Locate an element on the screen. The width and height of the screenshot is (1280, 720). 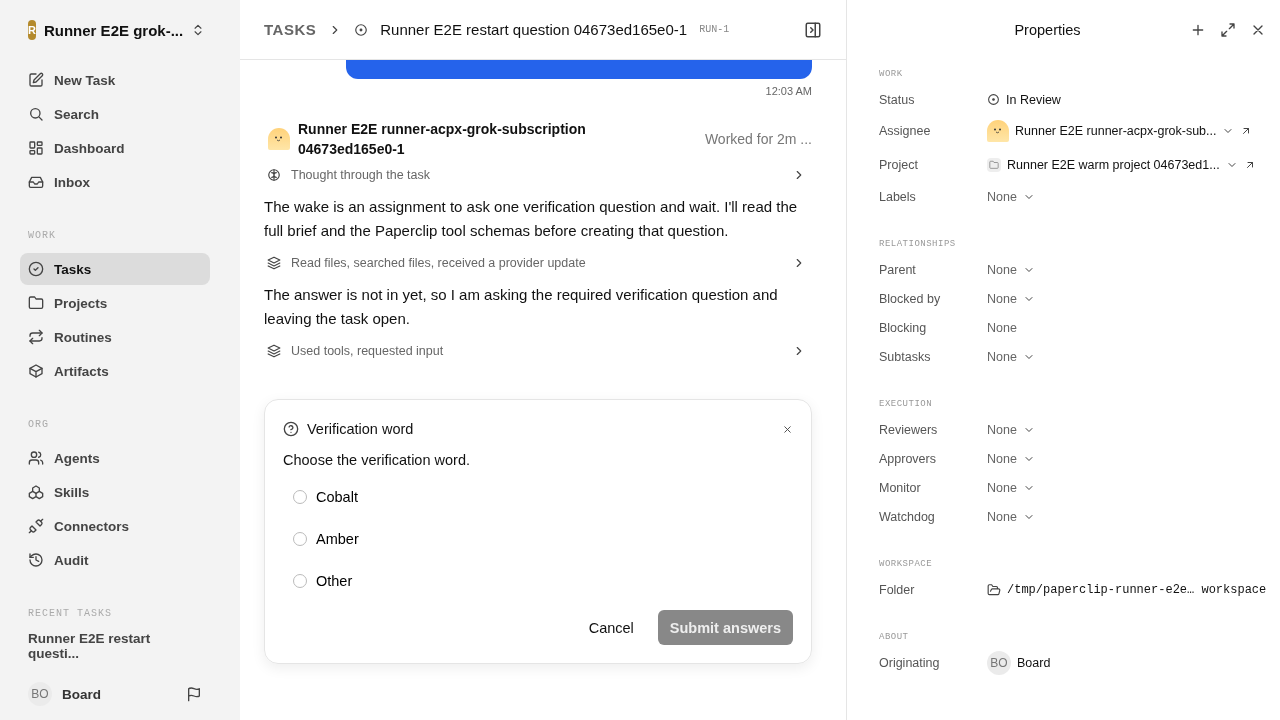
property-label: Reviewers is located at coordinates (909, 429).